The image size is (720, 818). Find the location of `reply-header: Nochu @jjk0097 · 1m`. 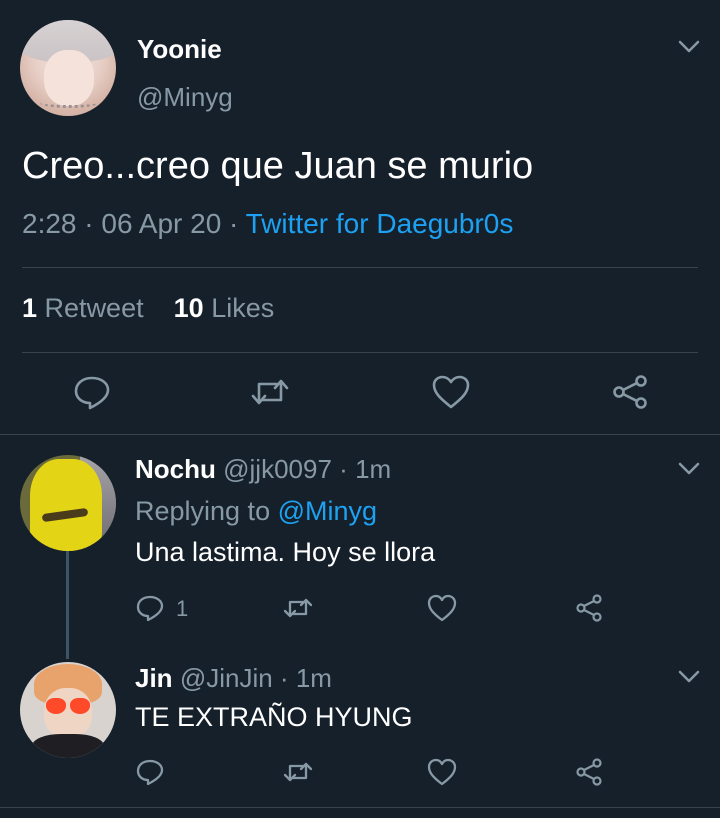

reply-header: Nochu @jjk0097 · 1m is located at coordinates (263, 469).